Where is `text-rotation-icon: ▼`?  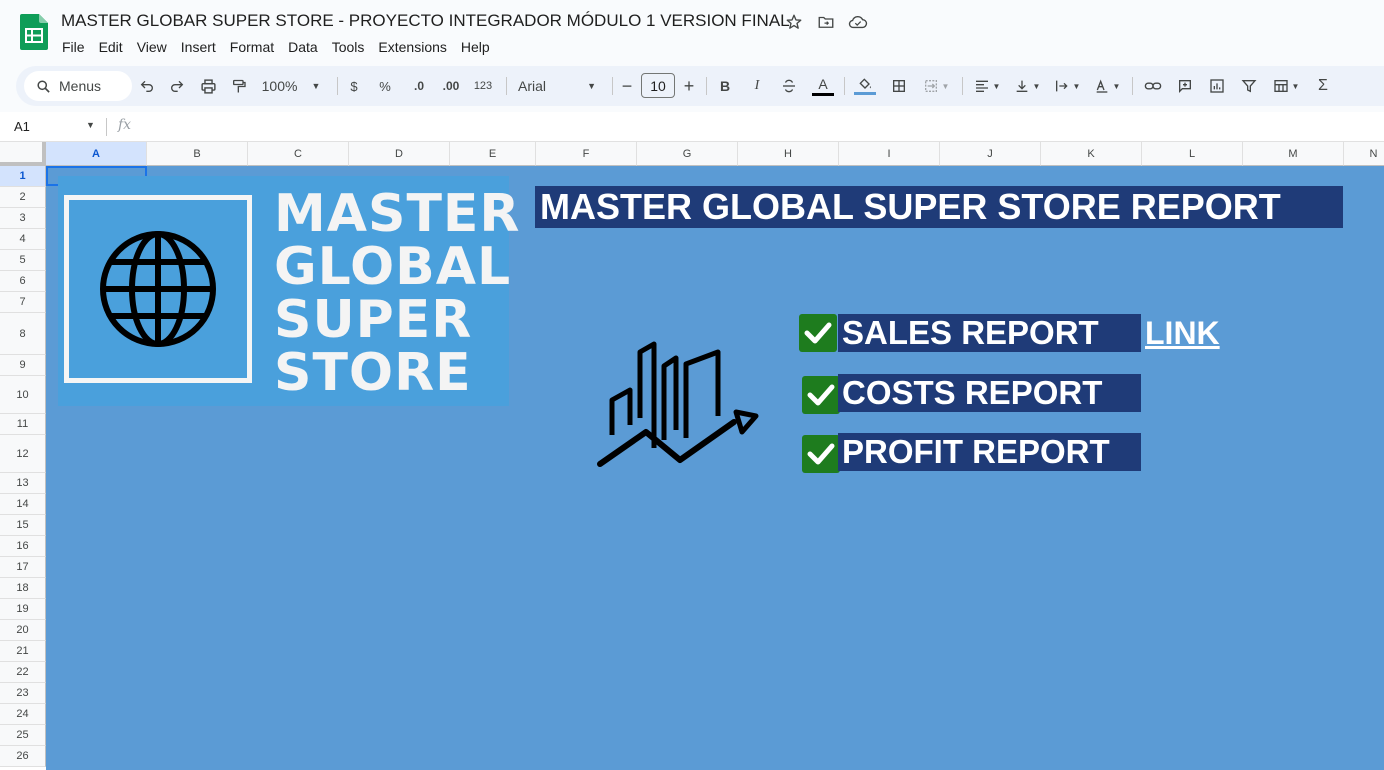
text-rotation-icon: ▼ is located at coordinates (1107, 86).